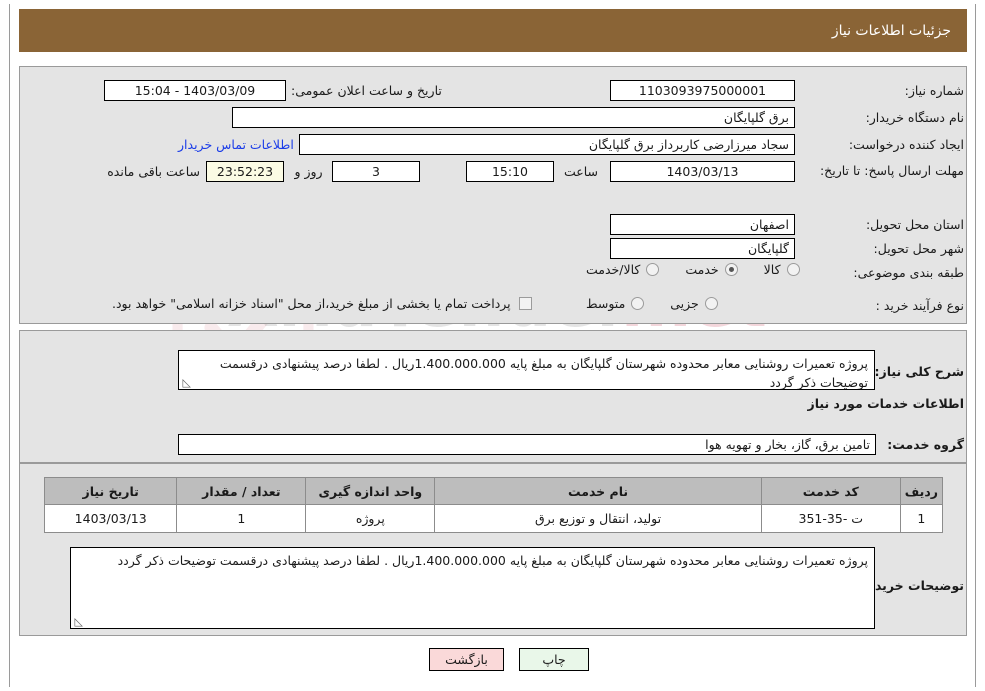 This screenshot has width=985, height=691. I want to click on category-radio-group: کالا خدمت کالا/خدمت, so click(680, 269).